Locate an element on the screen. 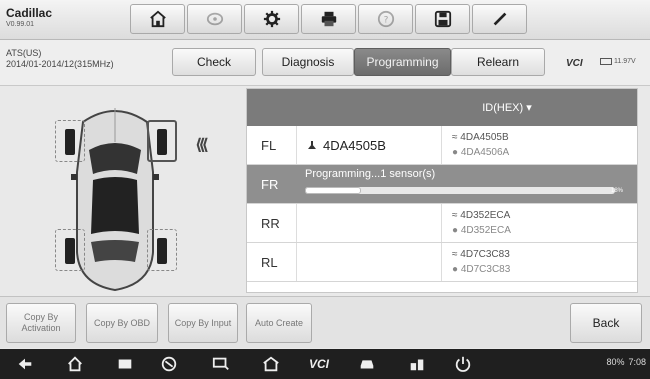 This screenshot has height=379, width=650. table-row-programming: FR Programming...1 sensor(s) 18% is located at coordinates (442, 184).